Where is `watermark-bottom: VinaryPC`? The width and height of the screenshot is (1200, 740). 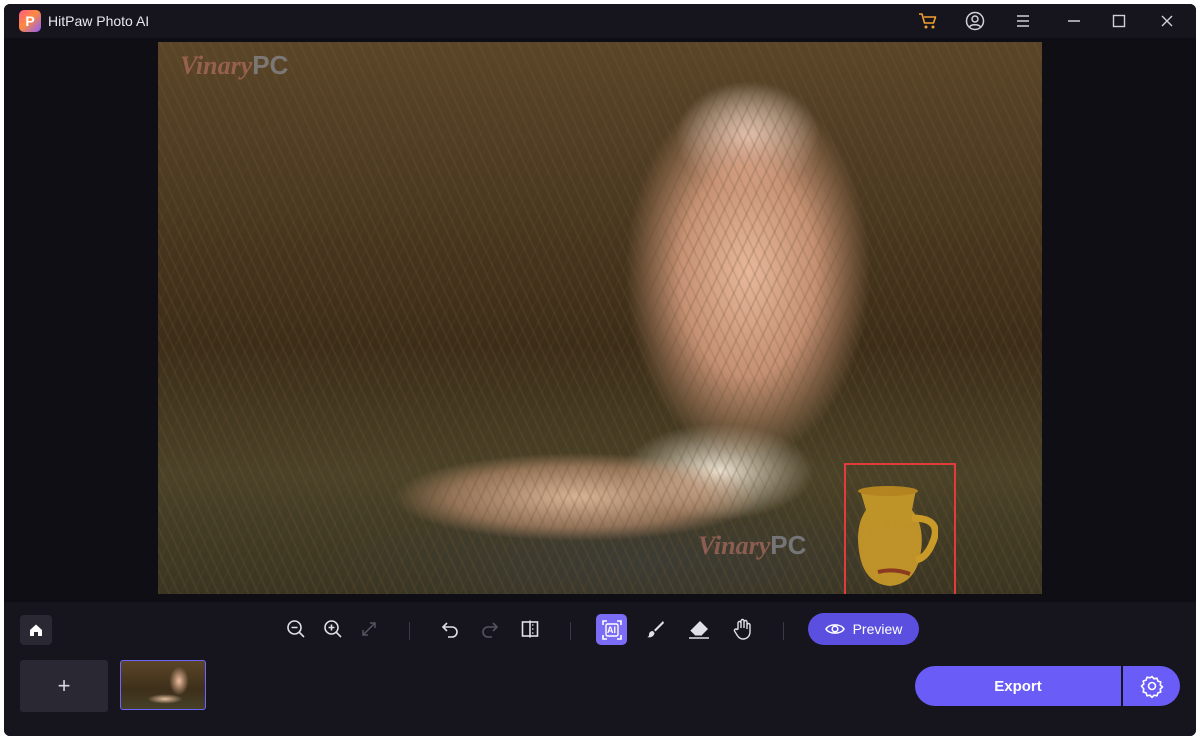
watermark-bottom: VinaryPC is located at coordinates (752, 545).